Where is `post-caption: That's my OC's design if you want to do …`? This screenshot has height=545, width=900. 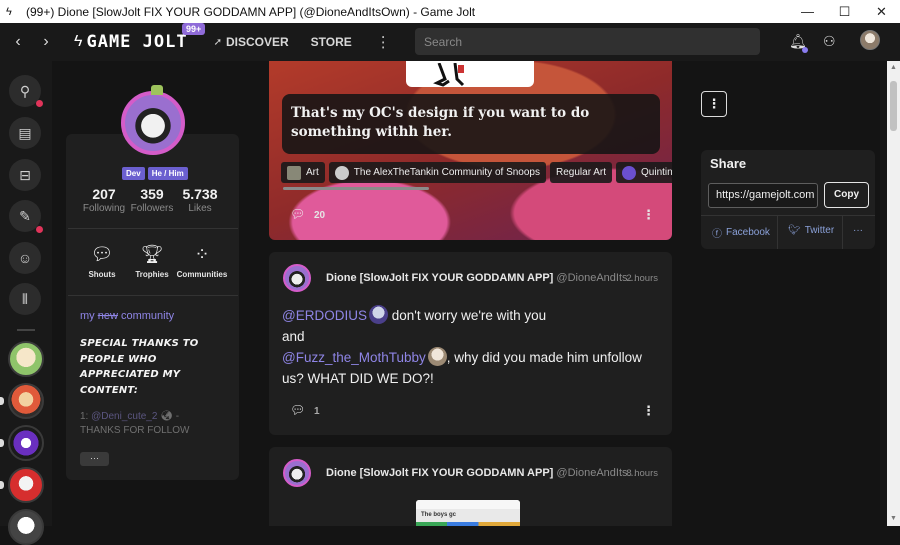 post-caption: That's my OC's design if you want to do … is located at coordinates (471, 124).